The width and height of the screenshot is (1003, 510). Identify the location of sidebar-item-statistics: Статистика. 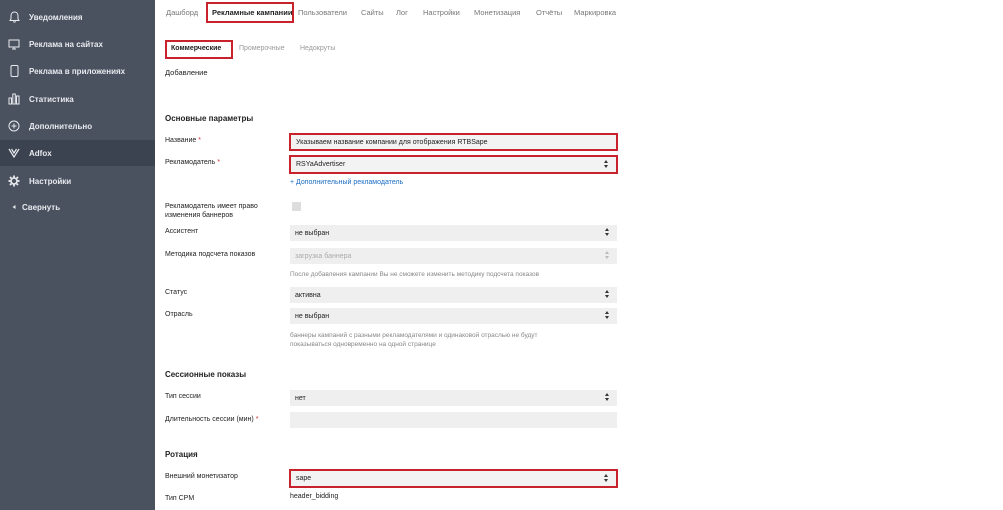
(77, 99).